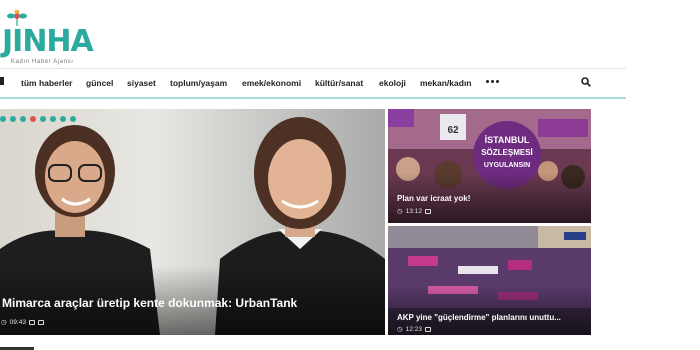 Image resolution: width=700 pixels, height=350 pixels. I want to click on sign-text-3: UYGULANSIN, so click(507, 165).